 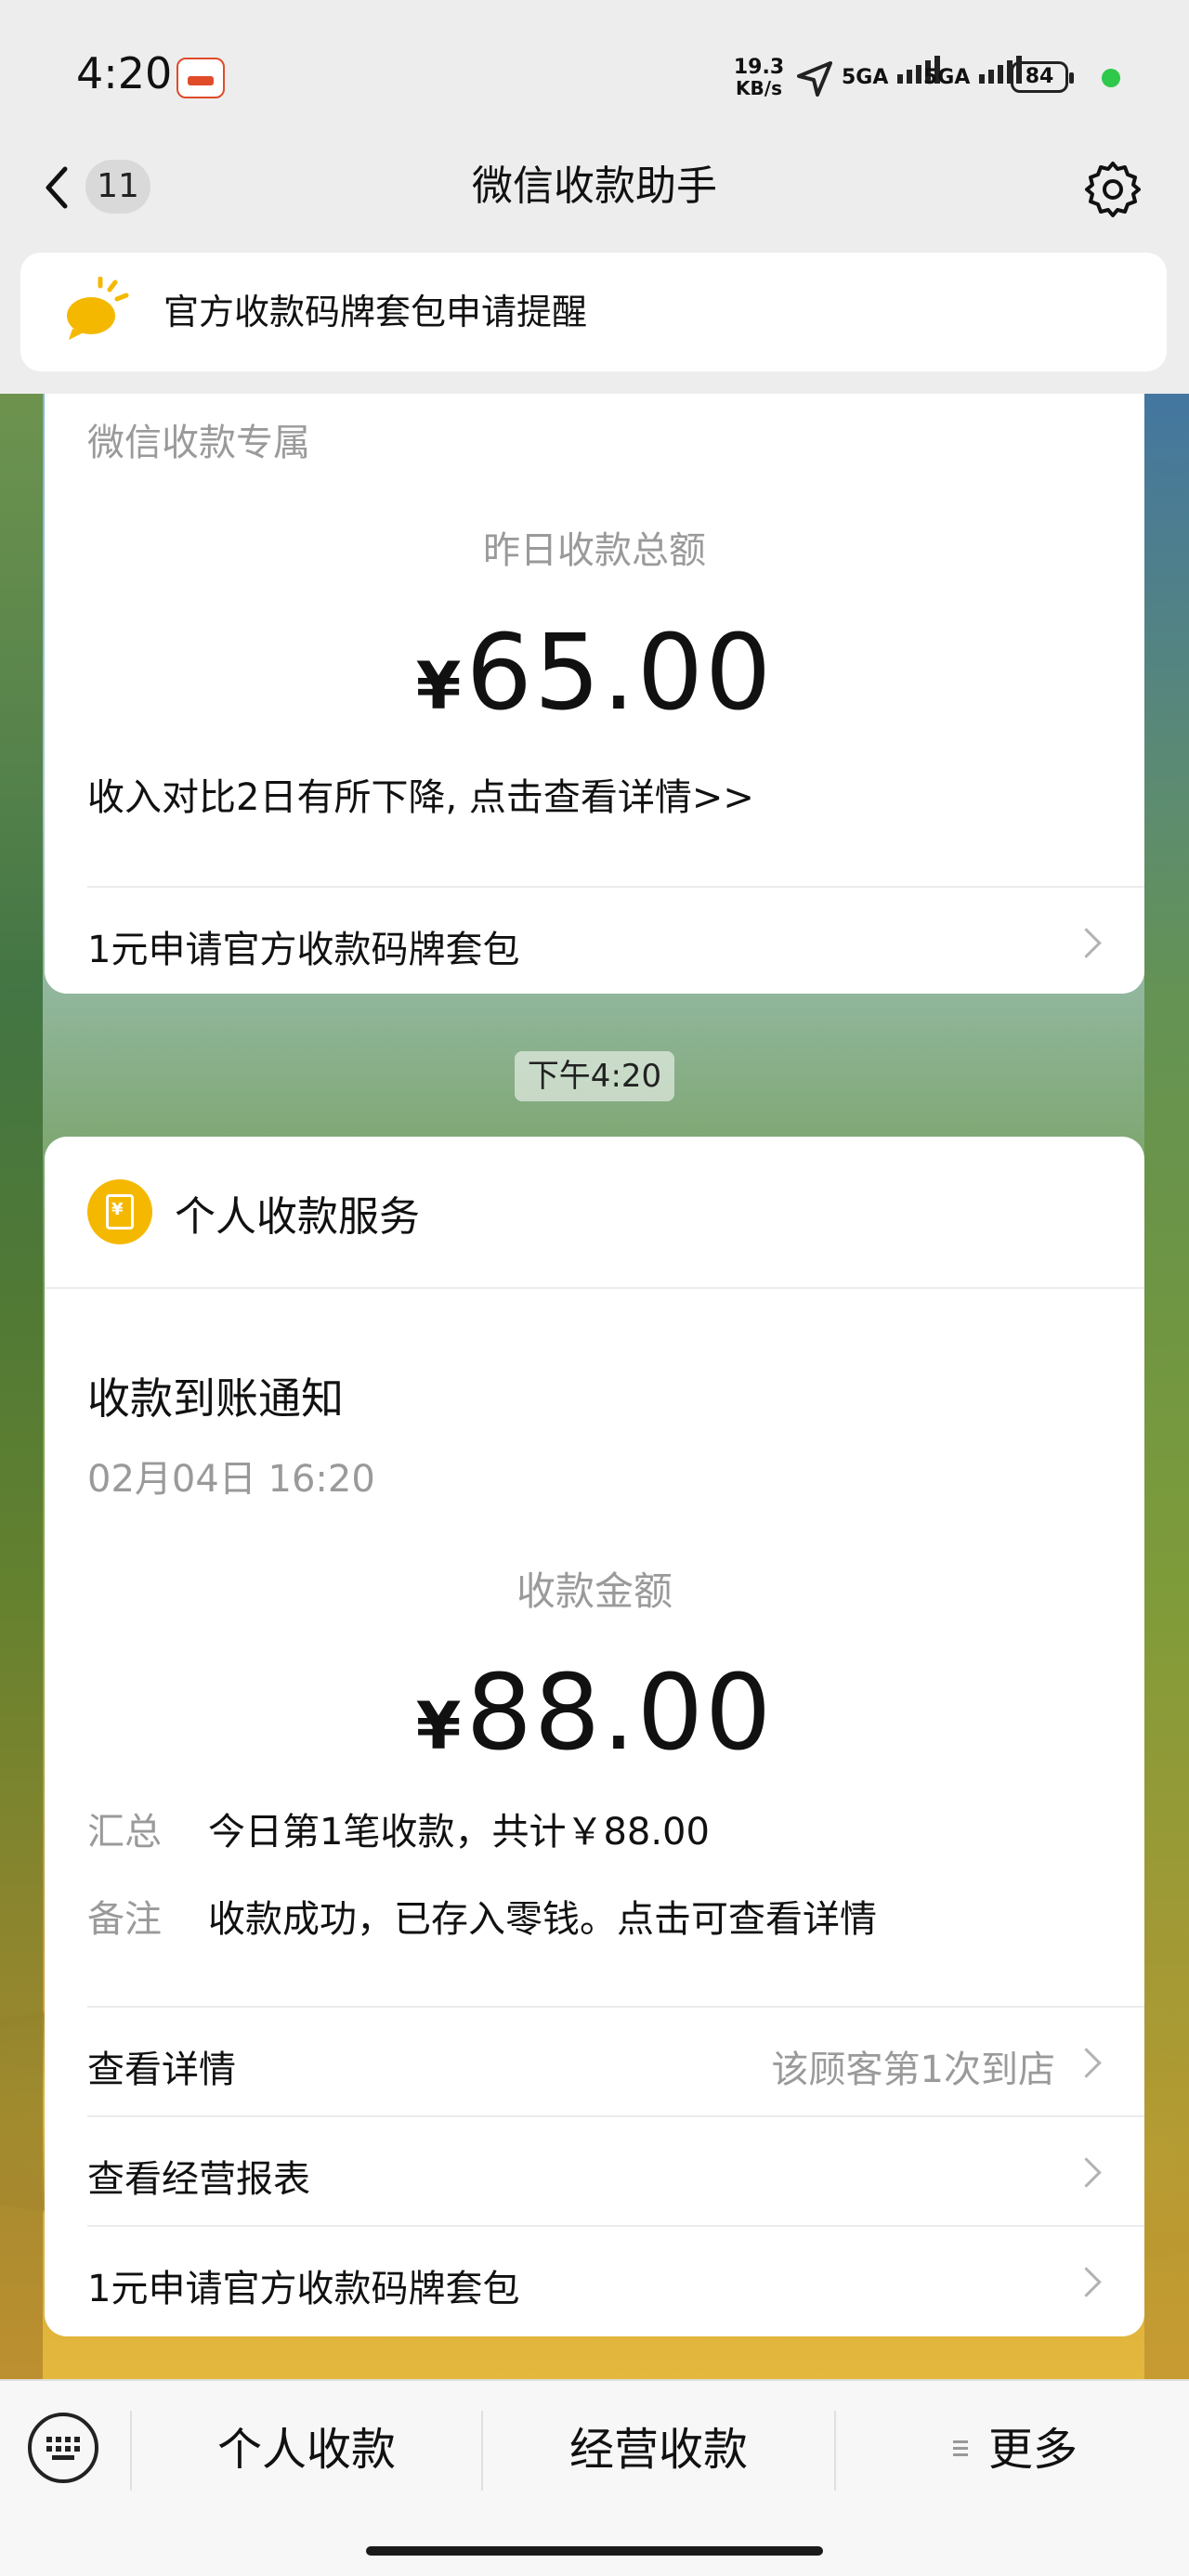 What do you see at coordinates (1033, 2450) in the screenshot?
I see `menu-more-label: 更多` at bounding box center [1033, 2450].